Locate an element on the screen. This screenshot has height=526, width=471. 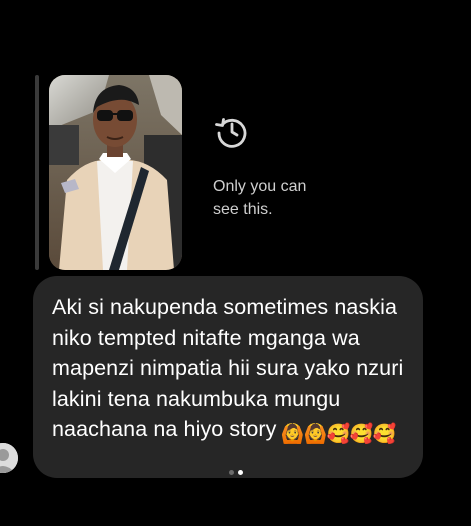
sender-avatar is located at coordinates (9, 458).